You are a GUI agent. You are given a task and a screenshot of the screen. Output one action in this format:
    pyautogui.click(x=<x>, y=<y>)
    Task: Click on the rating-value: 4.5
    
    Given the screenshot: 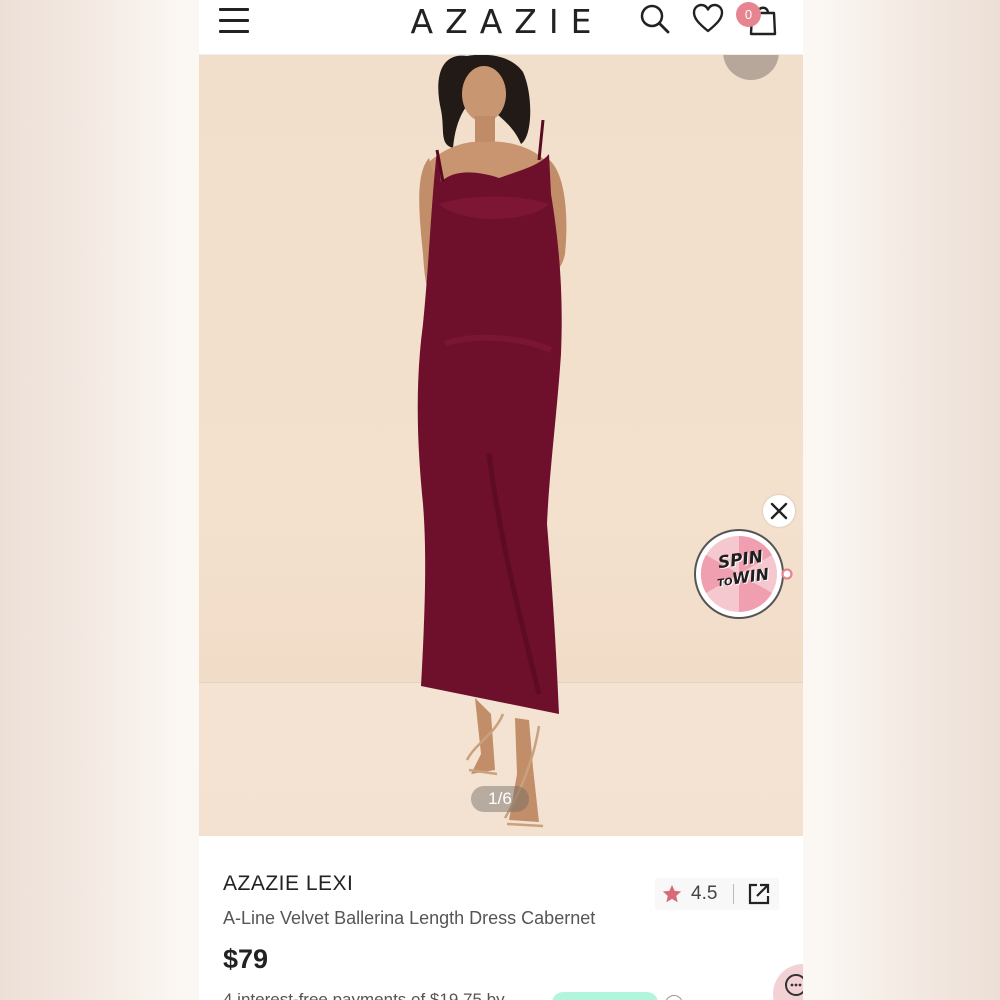 What is the action you would take?
    pyautogui.click(x=704, y=894)
    